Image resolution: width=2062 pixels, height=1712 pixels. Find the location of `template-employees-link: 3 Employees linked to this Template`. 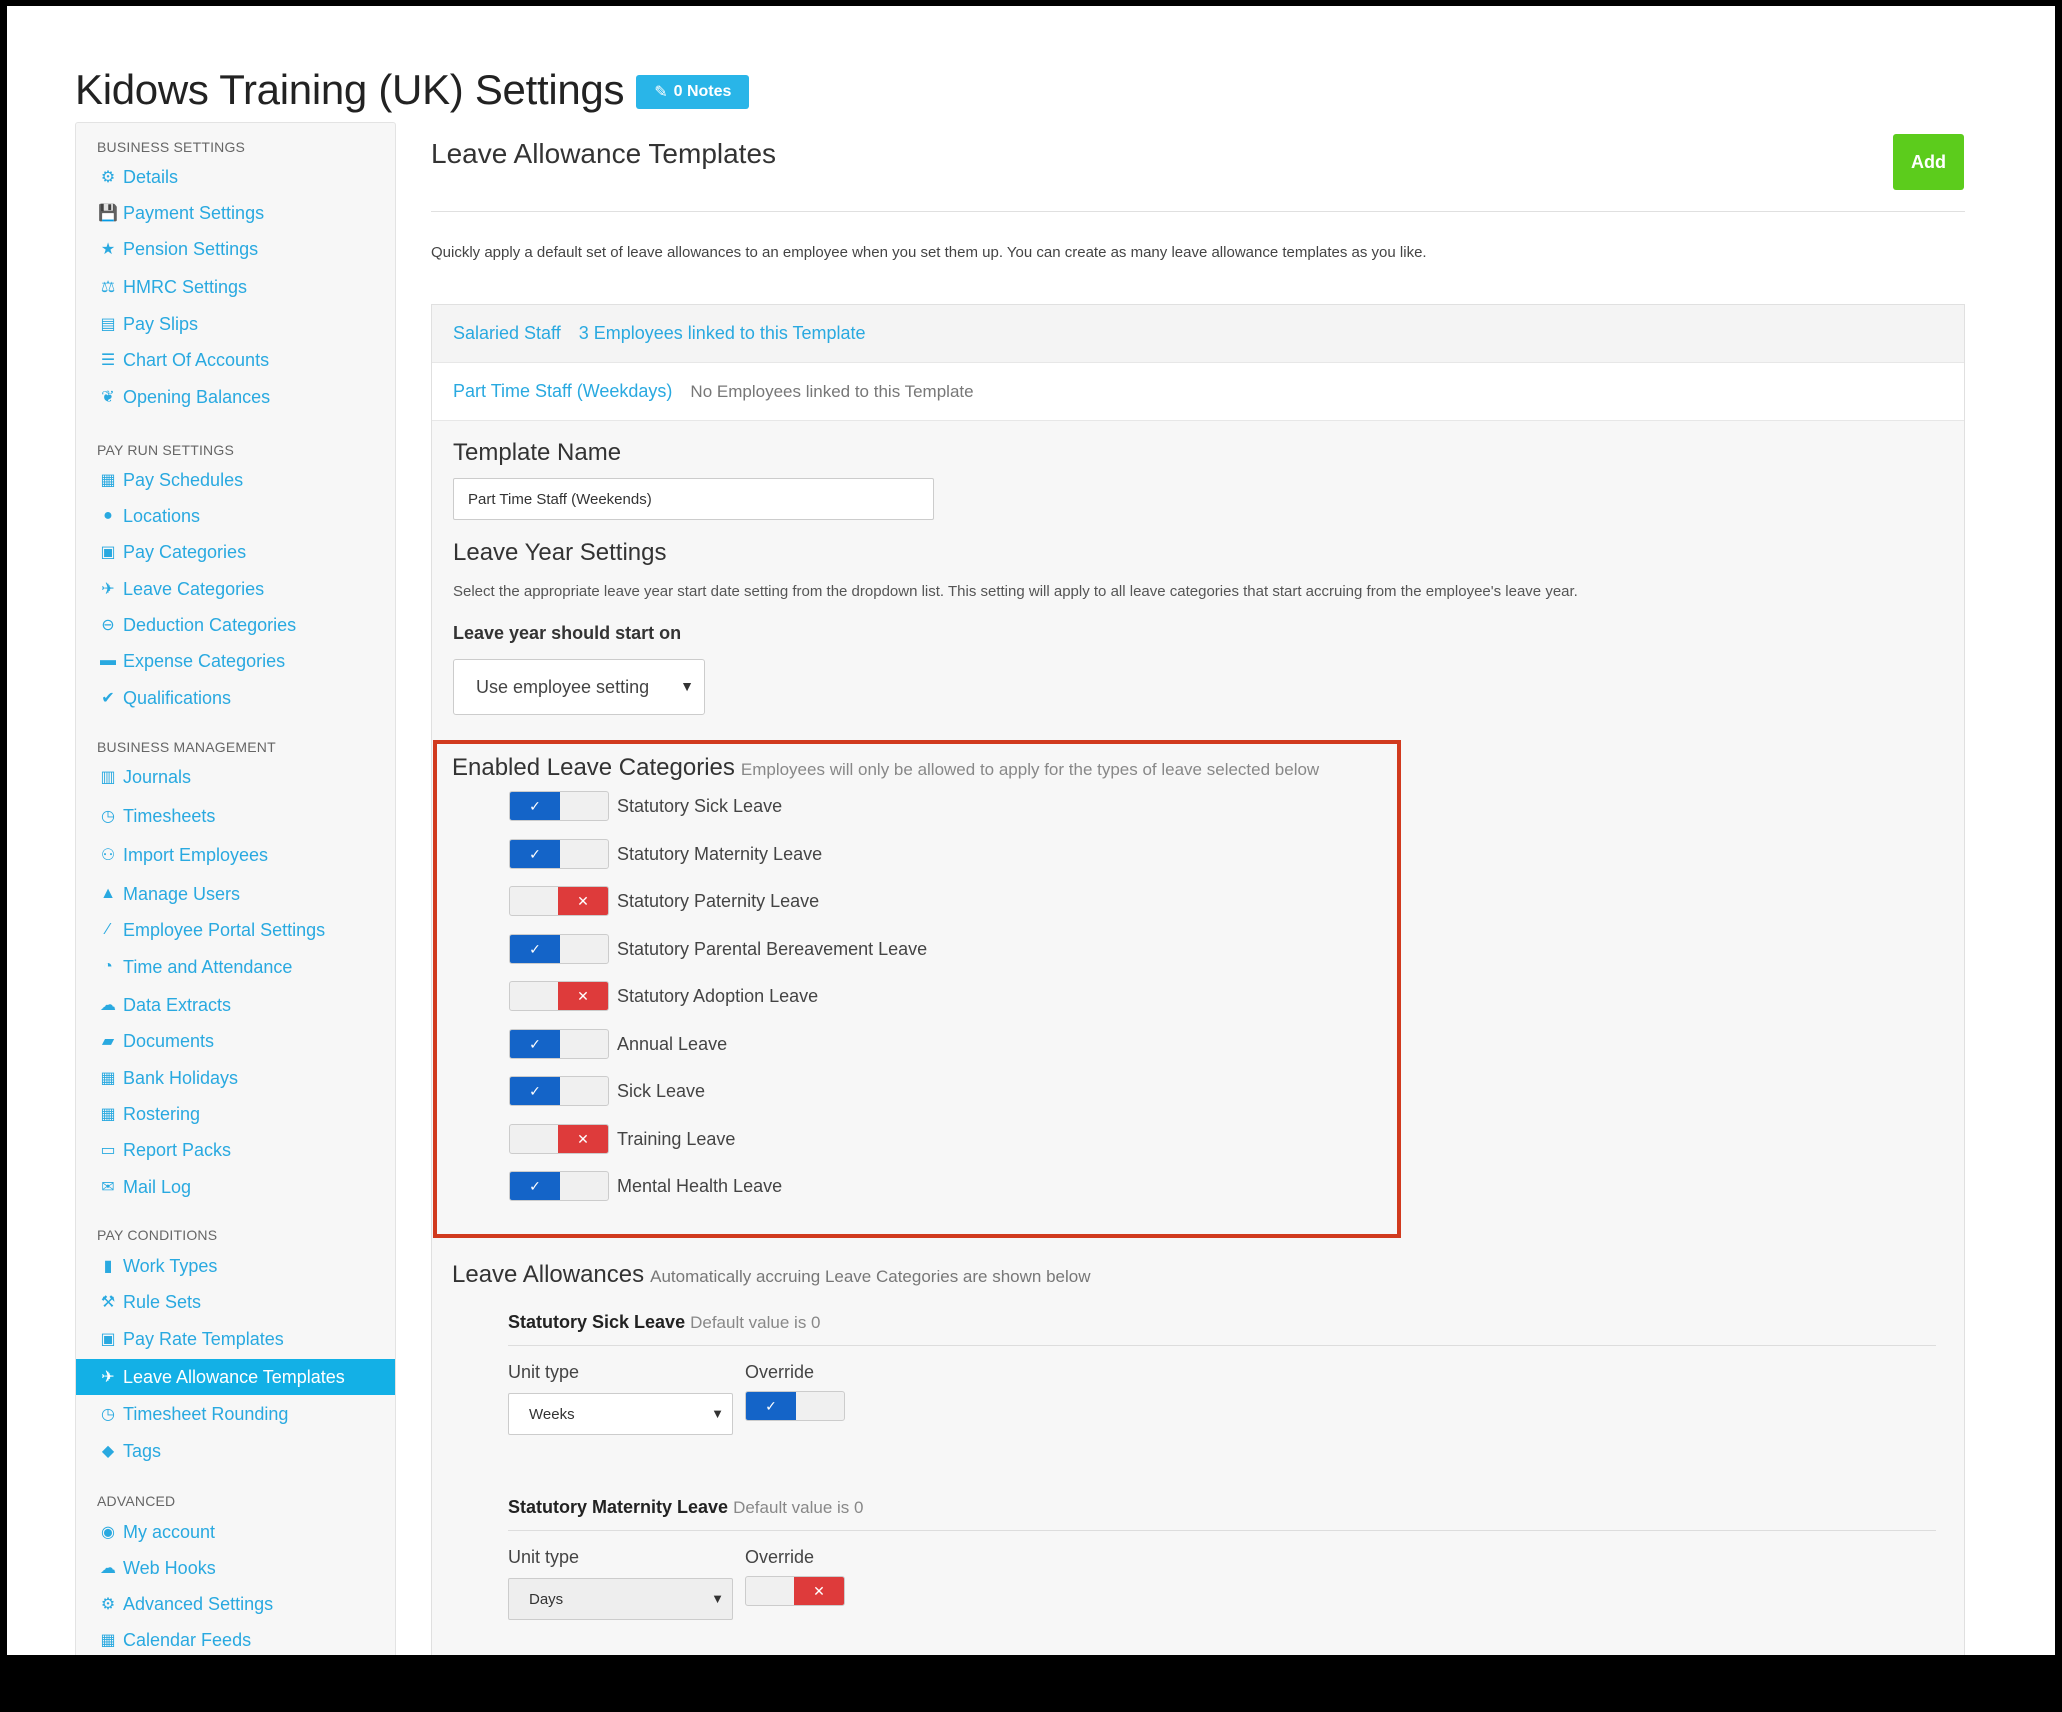

template-employees-link: 3 Employees linked to this Template is located at coordinates (722, 333).